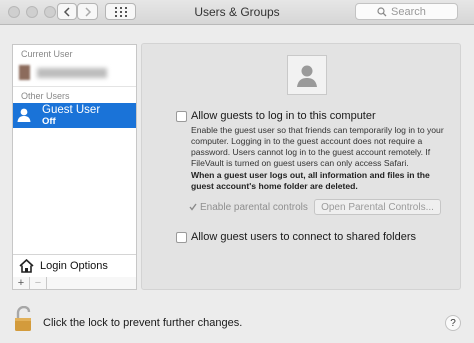  I want to click on divider, so click(74, 86).